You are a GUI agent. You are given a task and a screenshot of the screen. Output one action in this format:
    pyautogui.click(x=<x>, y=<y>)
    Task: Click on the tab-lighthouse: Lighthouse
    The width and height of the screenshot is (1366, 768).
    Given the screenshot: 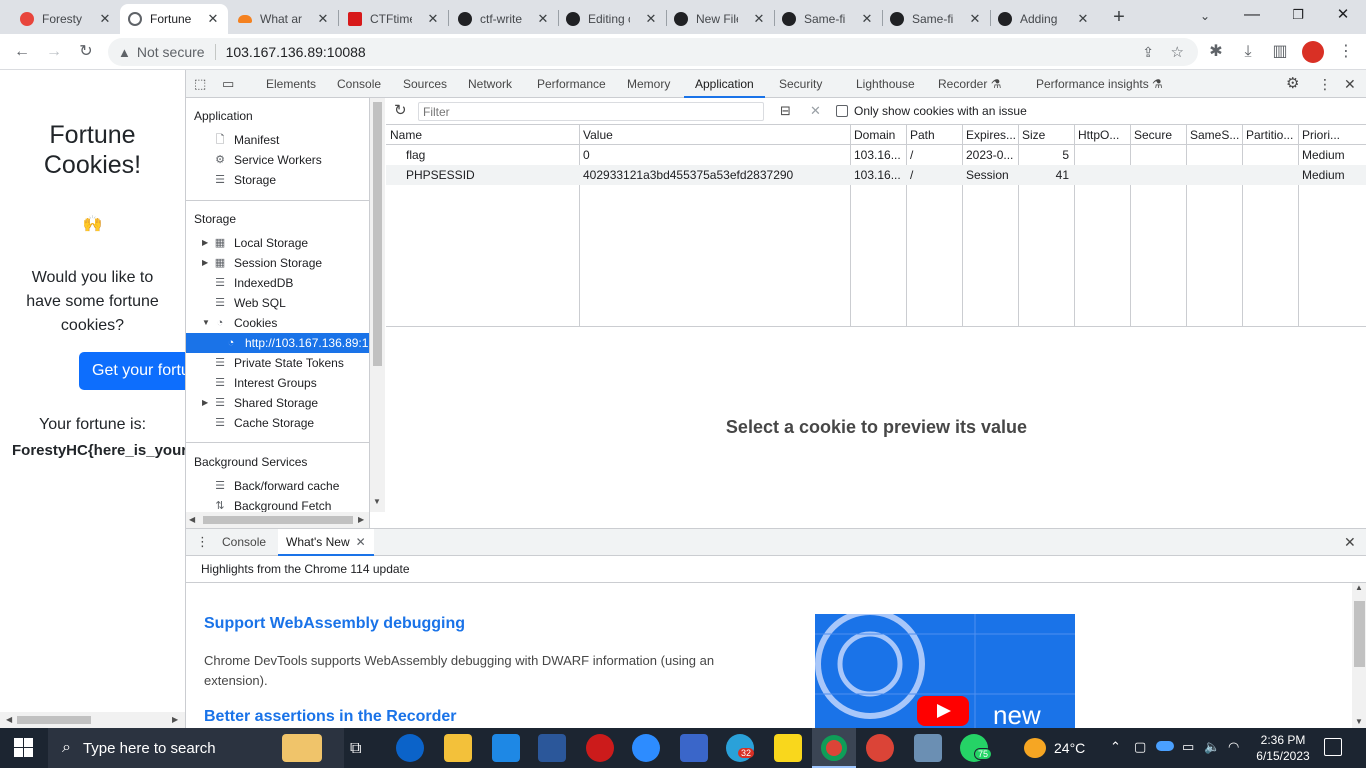 What is the action you would take?
    pyautogui.click(x=885, y=84)
    